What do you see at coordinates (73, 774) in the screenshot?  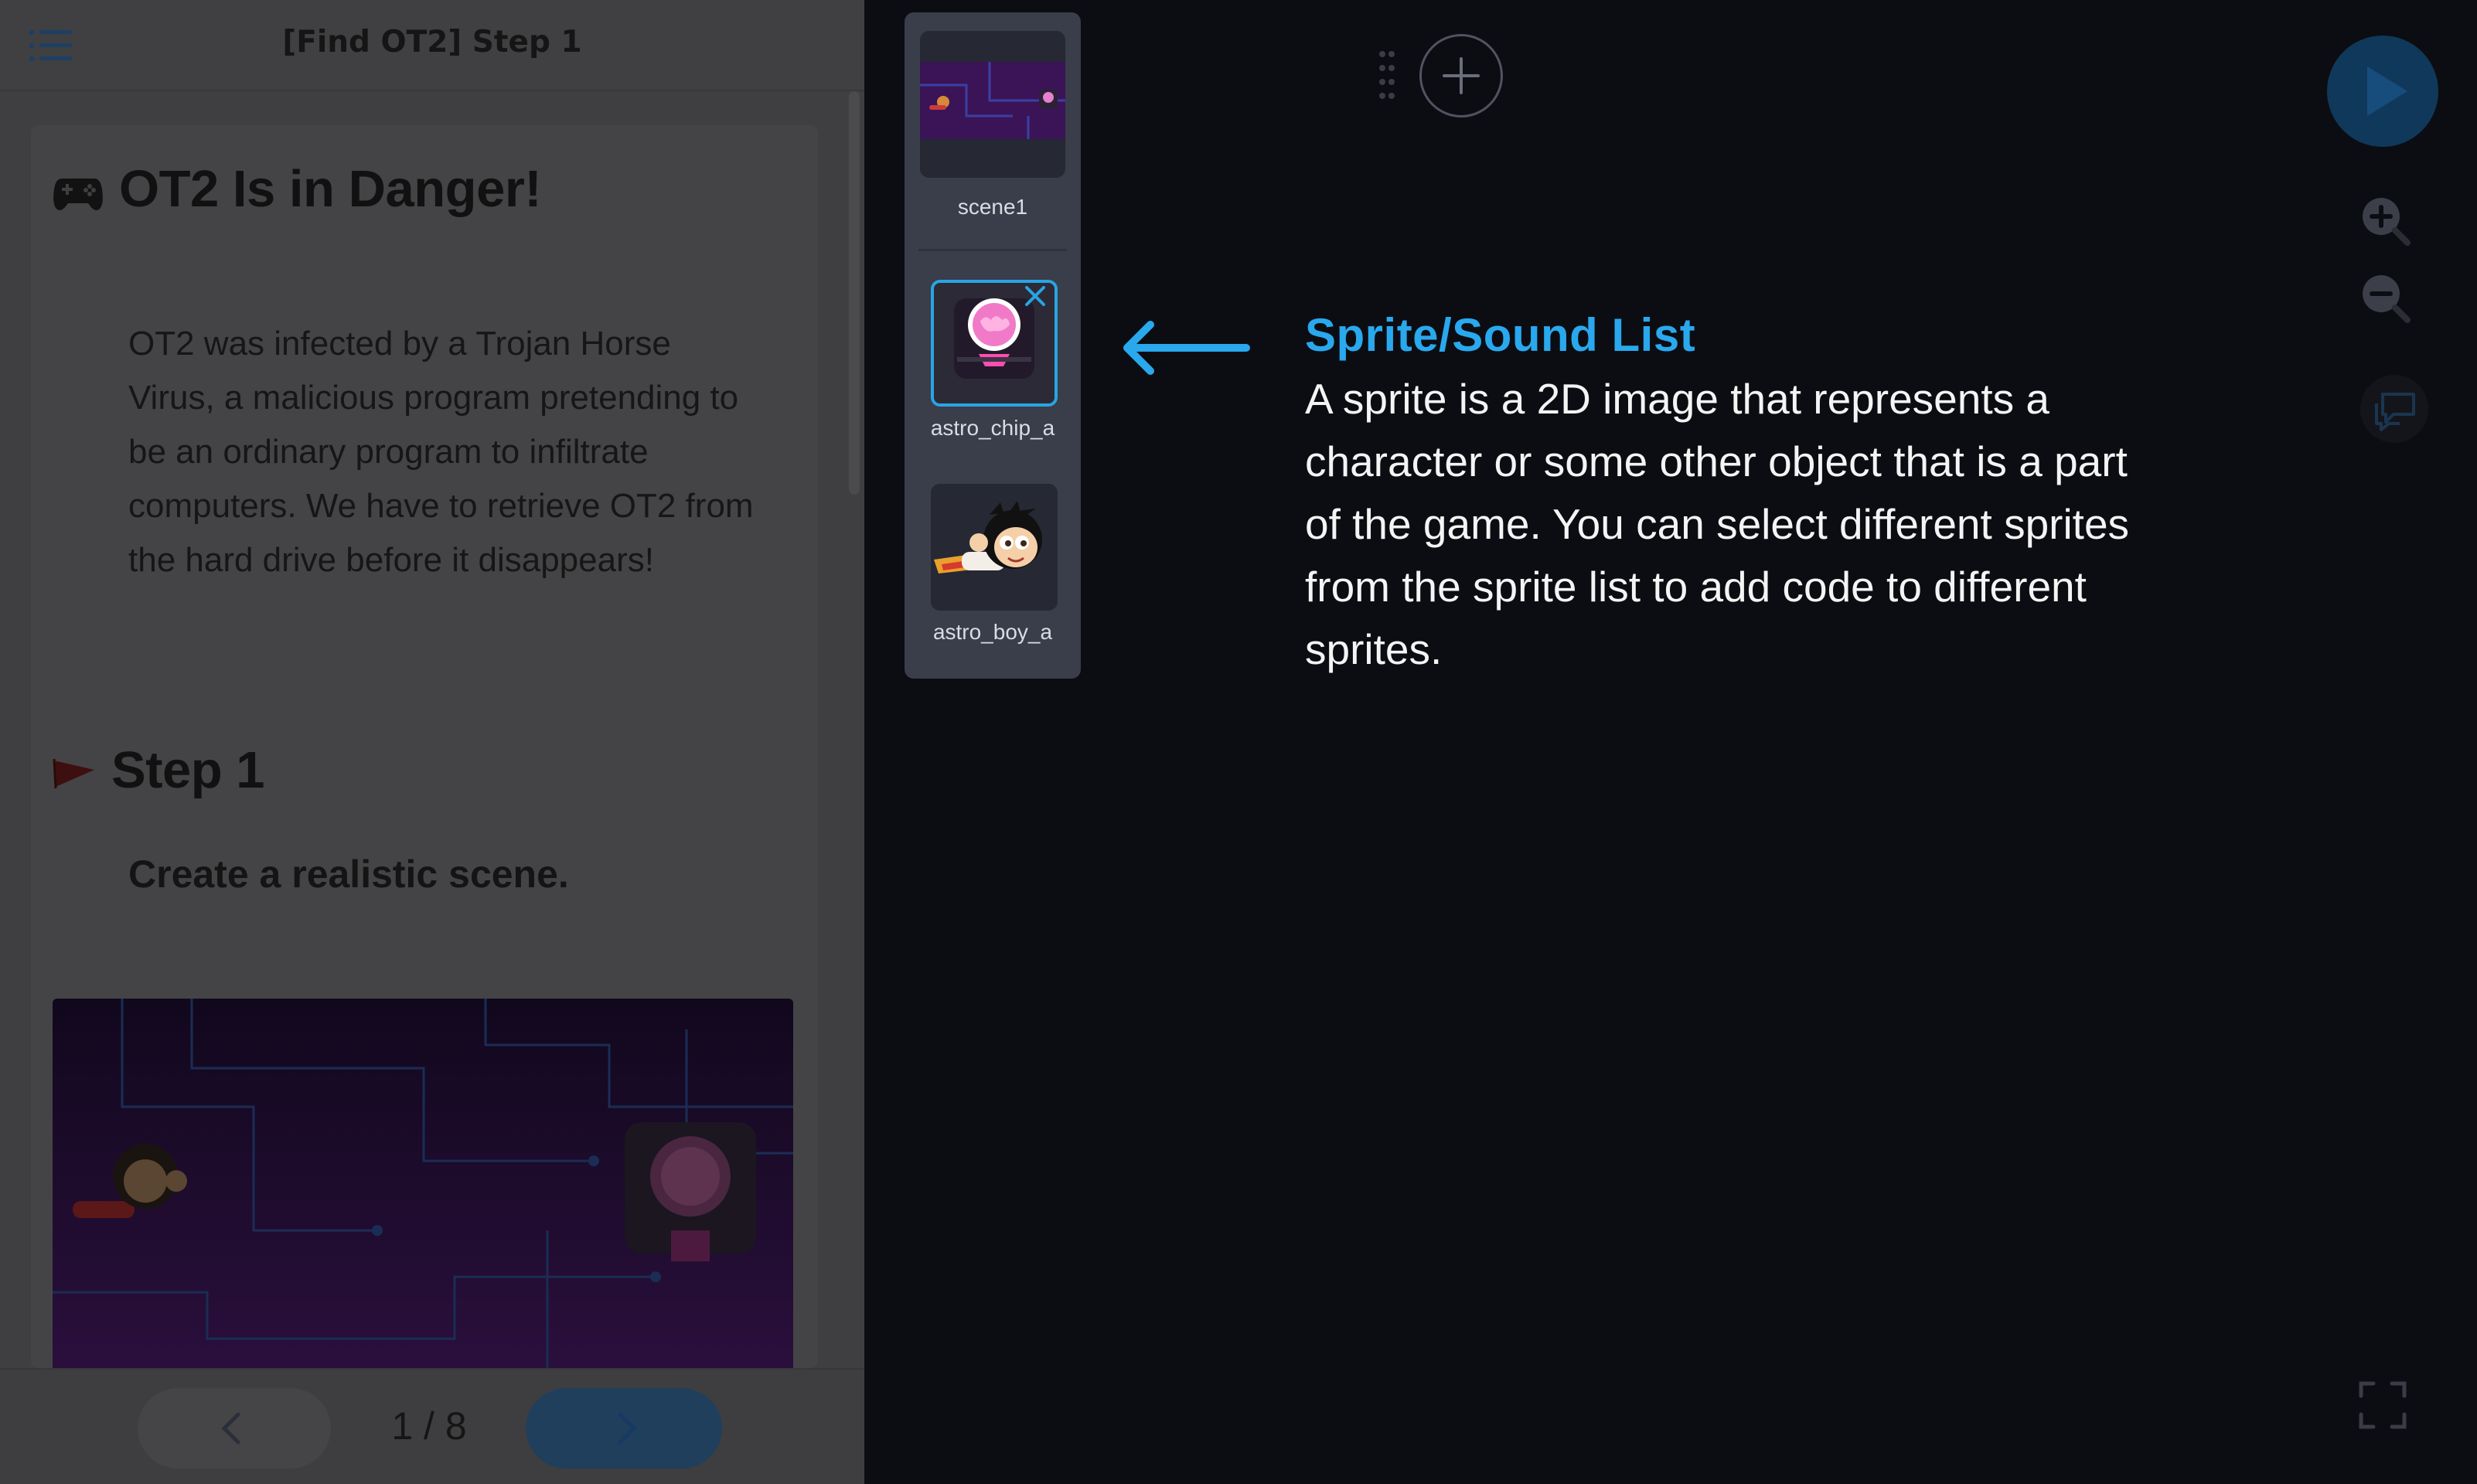 I see `flag-icon` at bounding box center [73, 774].